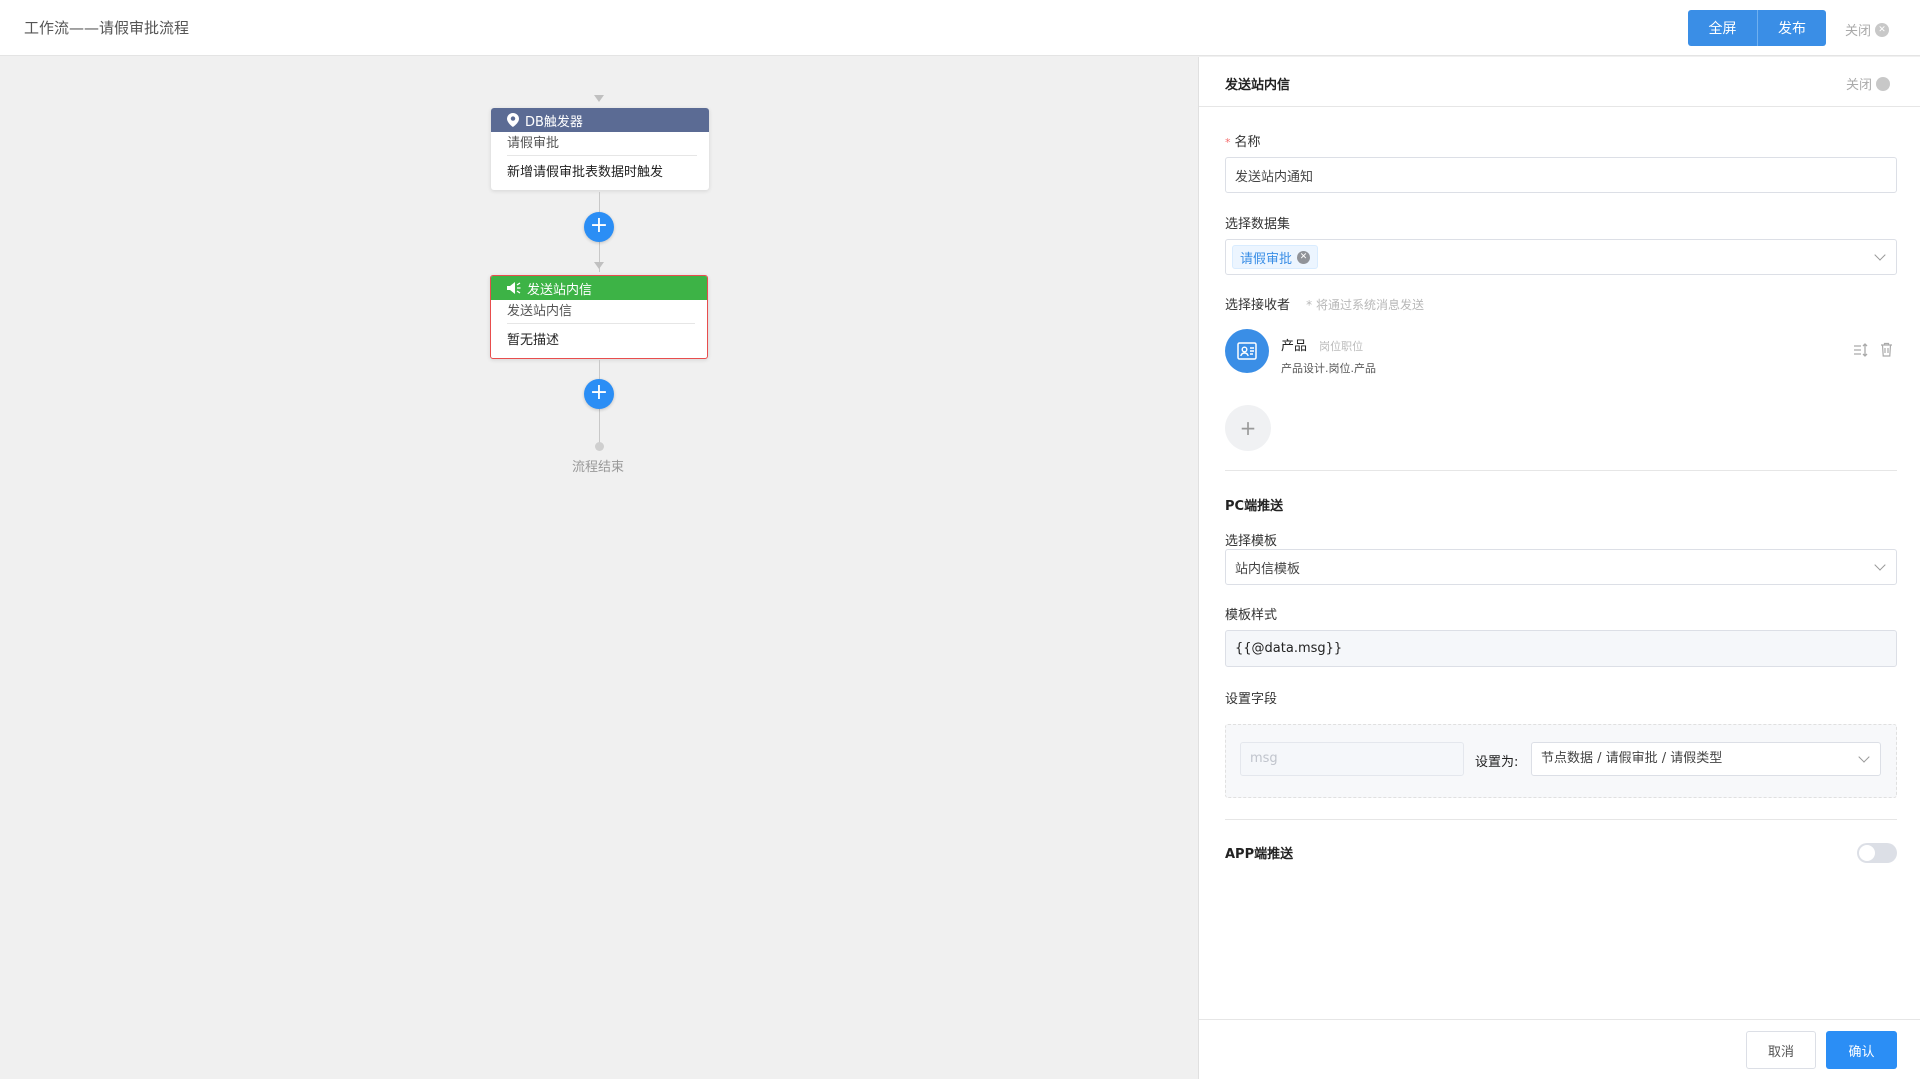 The width and height of the screenshot is (1920, 1079). Describe the element at coordinates (1722, 28) in the screenshot. I see `fullscreen-button: 全屏` at that location.